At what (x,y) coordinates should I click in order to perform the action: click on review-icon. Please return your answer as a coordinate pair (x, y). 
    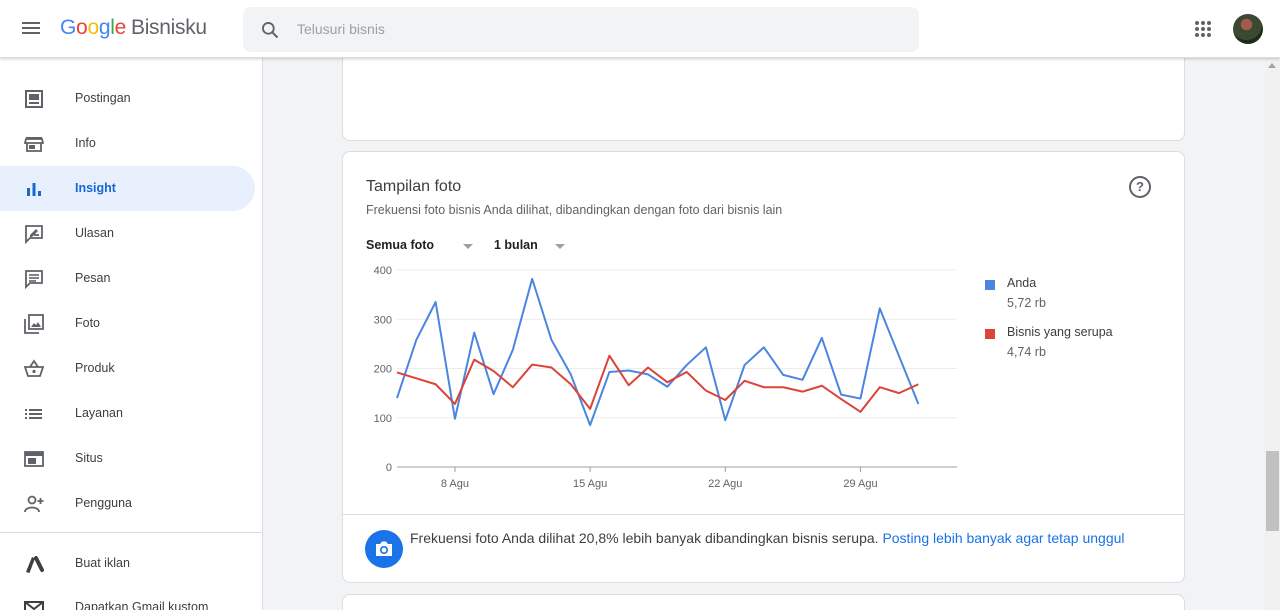
    Looking at the image, I should click on (34, 234).